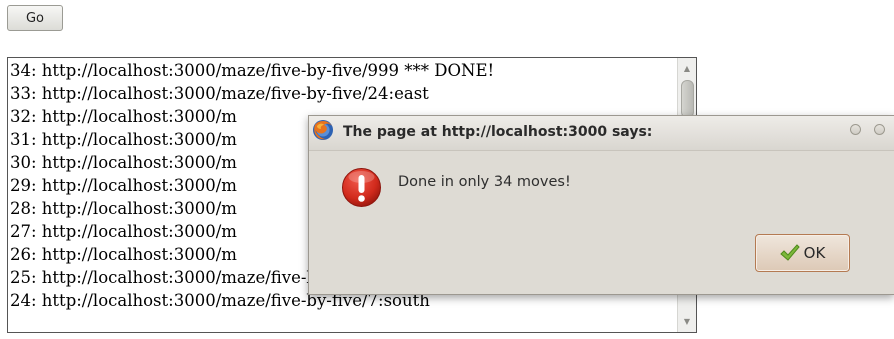 This screenshot has width=894, height=339. What do you see at coordinates (35, 18) in the screenshot?
I see `go-button: Go` at bounding box center [35, 18].